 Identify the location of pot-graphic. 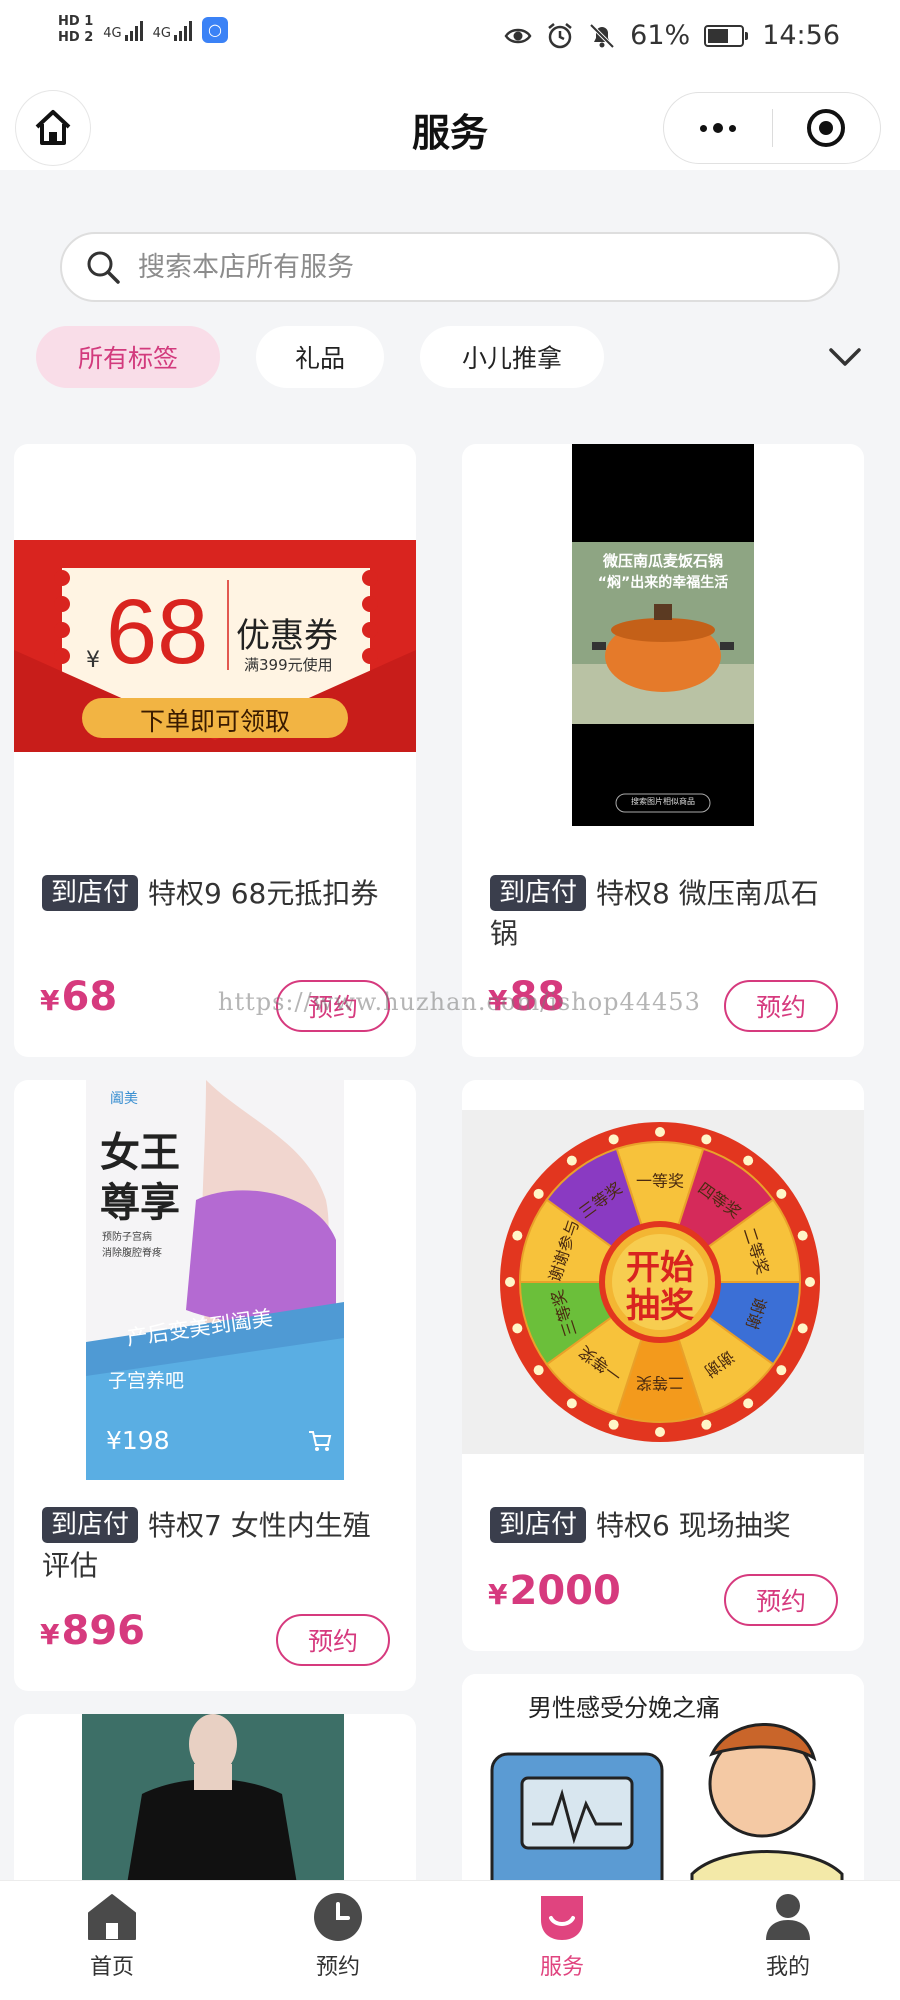
(663, 635).